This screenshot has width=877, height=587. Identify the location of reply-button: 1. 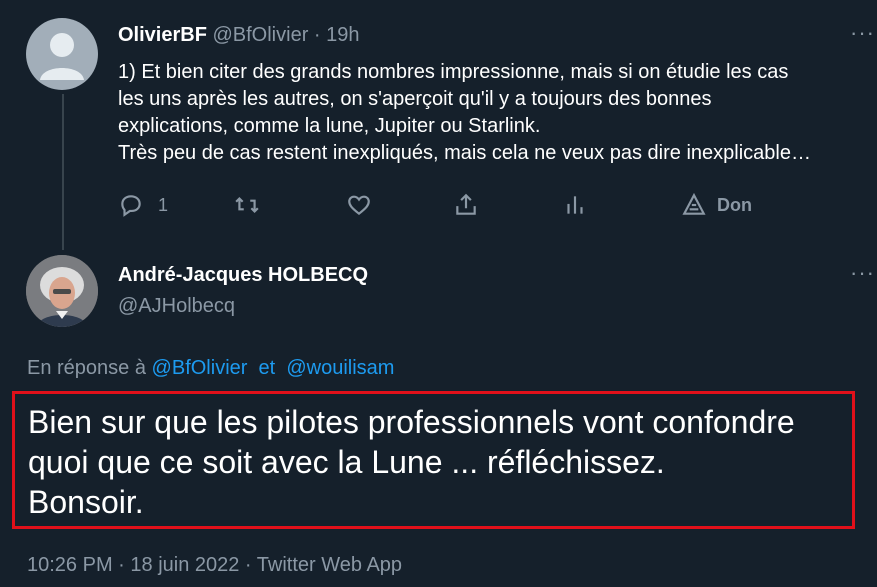
(143, 205).